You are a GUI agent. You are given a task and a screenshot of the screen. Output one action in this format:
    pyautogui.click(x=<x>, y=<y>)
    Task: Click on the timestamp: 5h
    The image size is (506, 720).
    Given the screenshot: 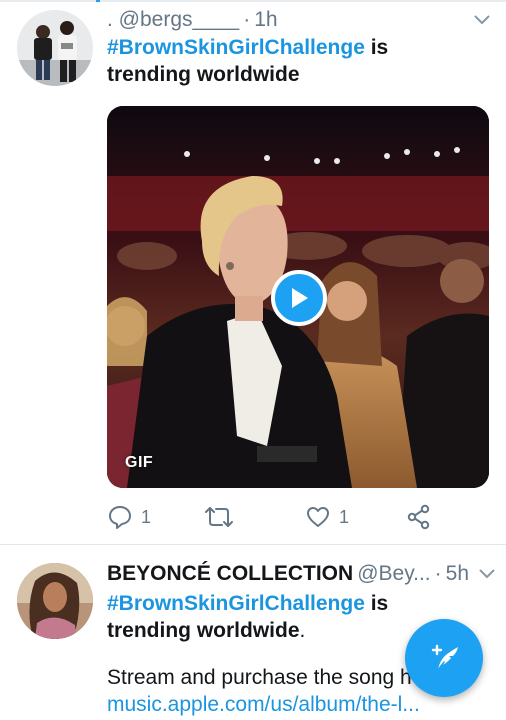 What is the action you would take?
    pyautogui.click(x=457, y=573)
    